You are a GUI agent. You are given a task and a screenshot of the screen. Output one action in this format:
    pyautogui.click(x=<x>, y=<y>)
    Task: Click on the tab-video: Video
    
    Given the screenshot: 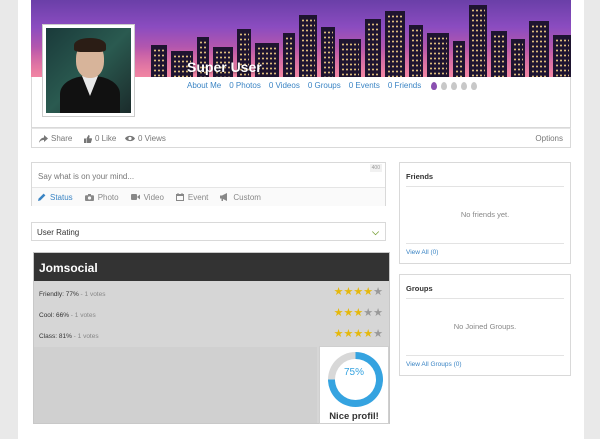 What is the action you would take?
    pyautogui.click(x=147, y=197)
    